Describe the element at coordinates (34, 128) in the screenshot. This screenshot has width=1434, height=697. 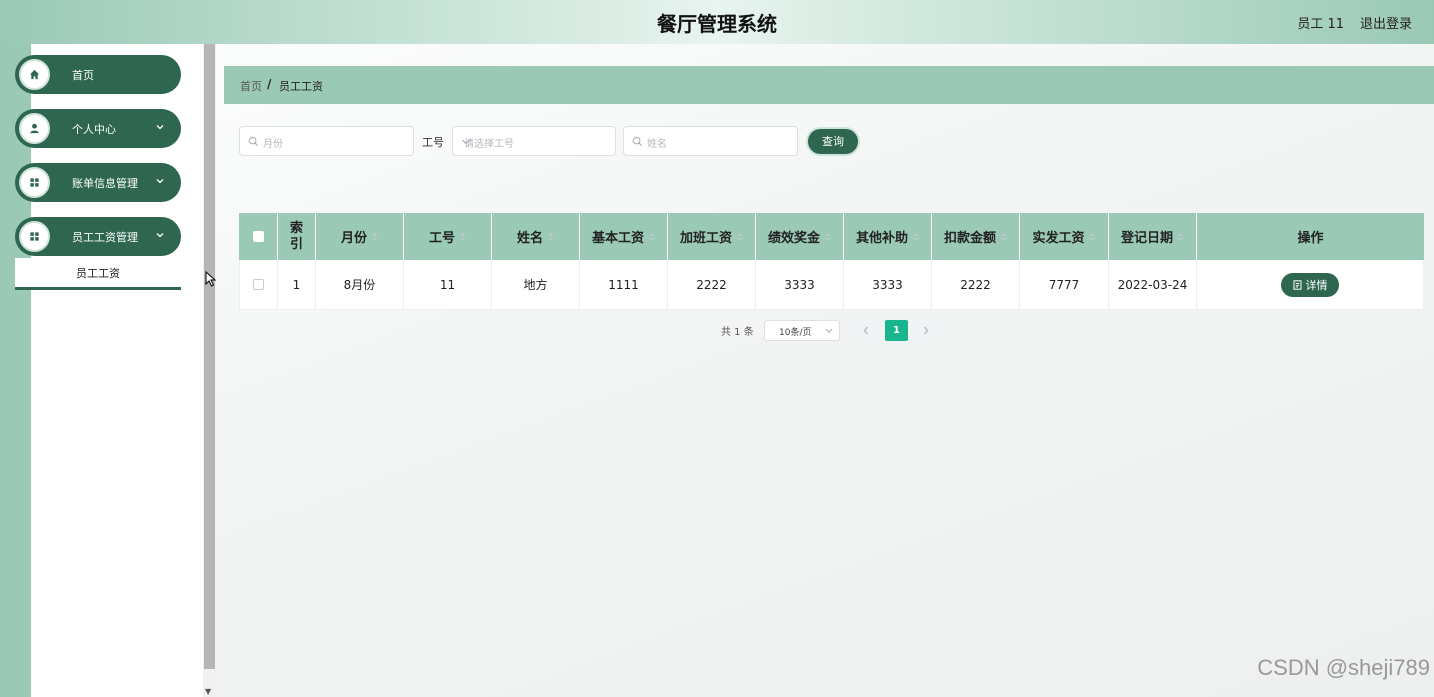
I see `user-icon` at that location.